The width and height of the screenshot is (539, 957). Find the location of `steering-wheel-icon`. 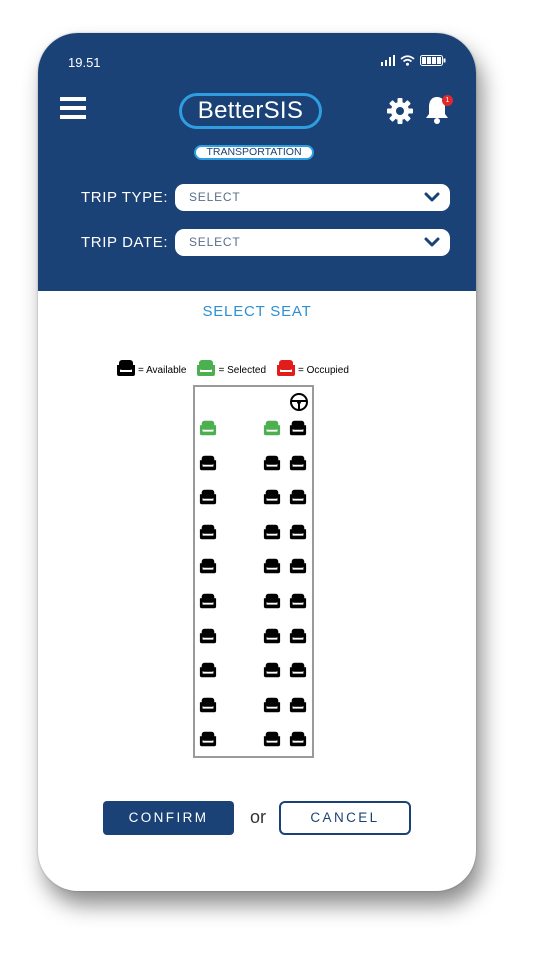

steering-wheel-icon is located at coordinates (299, 404).